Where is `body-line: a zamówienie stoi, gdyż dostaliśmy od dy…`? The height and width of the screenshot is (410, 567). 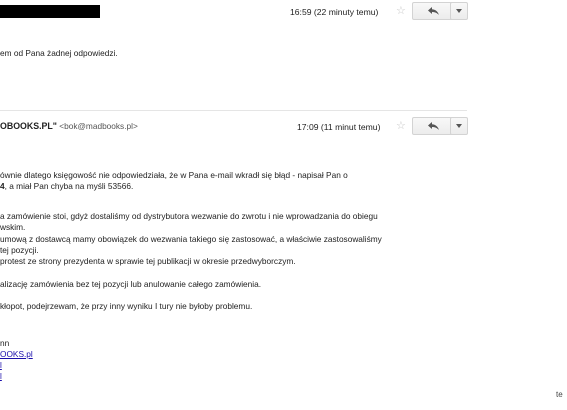
body-line: a zamówienie stoi, gdyż dostaliśmy od dy… is located at coordinates (189, 216).